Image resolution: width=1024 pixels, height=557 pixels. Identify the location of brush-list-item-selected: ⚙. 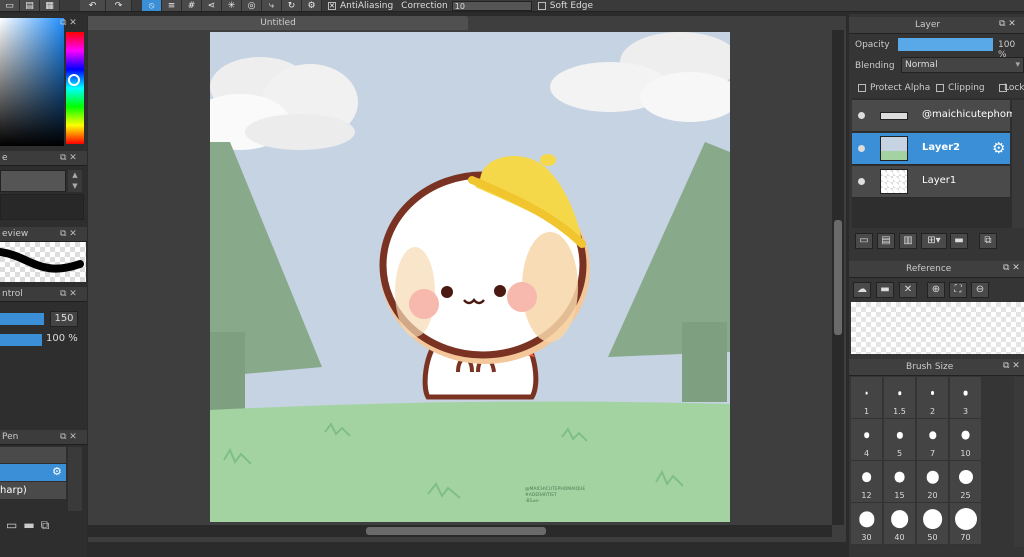
(33, 472).